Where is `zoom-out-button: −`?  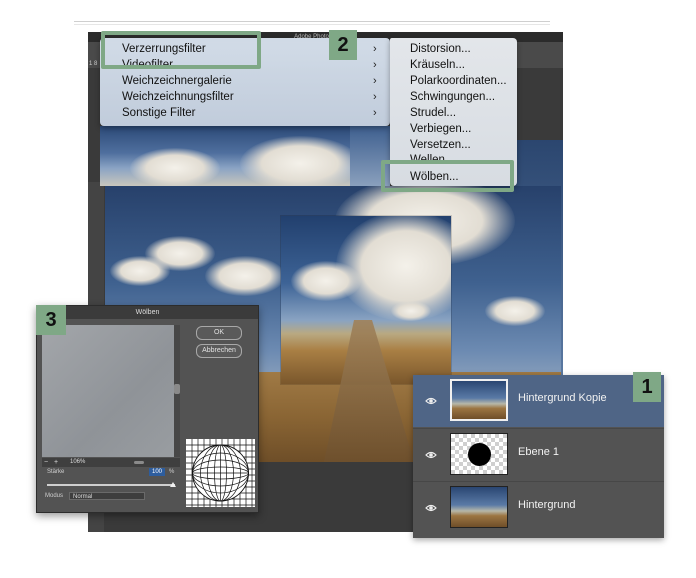 zoom-out-button: − is located at coordinates (46, 462).